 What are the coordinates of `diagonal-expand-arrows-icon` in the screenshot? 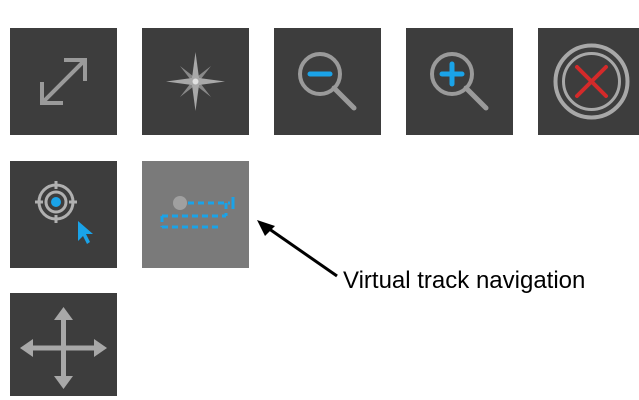 It's located at (63, 81).